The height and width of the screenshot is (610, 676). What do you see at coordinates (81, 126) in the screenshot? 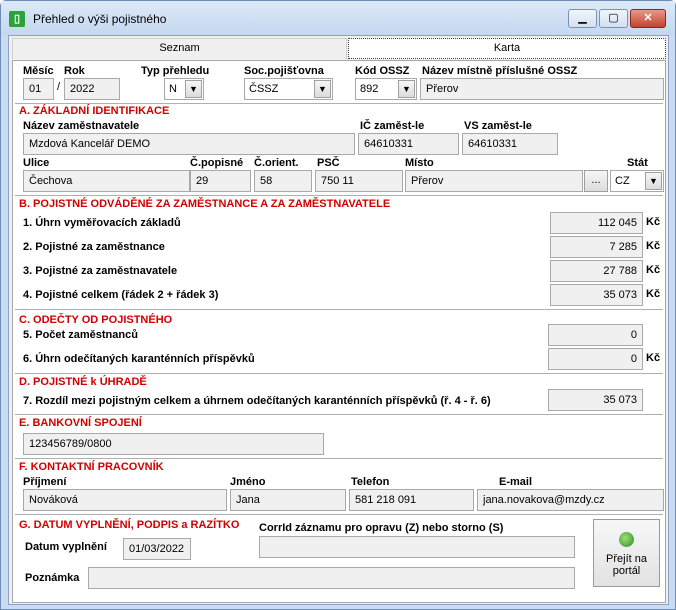
I see `employer-label: Název zaměstnavatele` at bounding box center [81, 126].